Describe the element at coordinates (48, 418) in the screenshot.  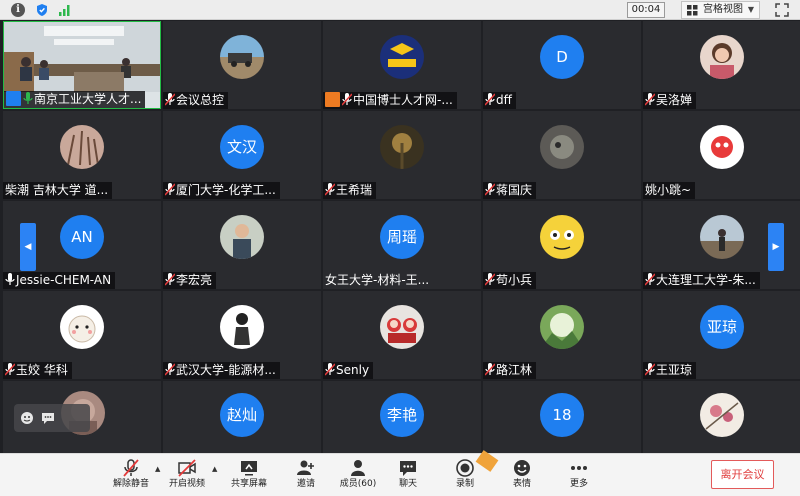
I see `chat-bubble-icon` at that location.